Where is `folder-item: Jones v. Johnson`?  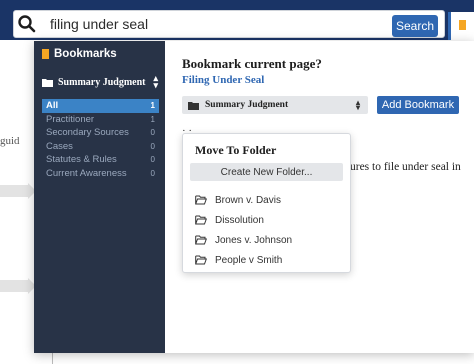
folder-item: Jones v. Johnson is located at coordinates (243, 240).